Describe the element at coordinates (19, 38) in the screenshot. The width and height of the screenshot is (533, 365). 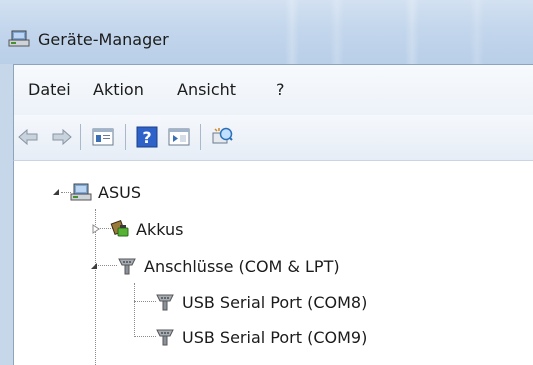
I see `device-manager-icon` at that location.